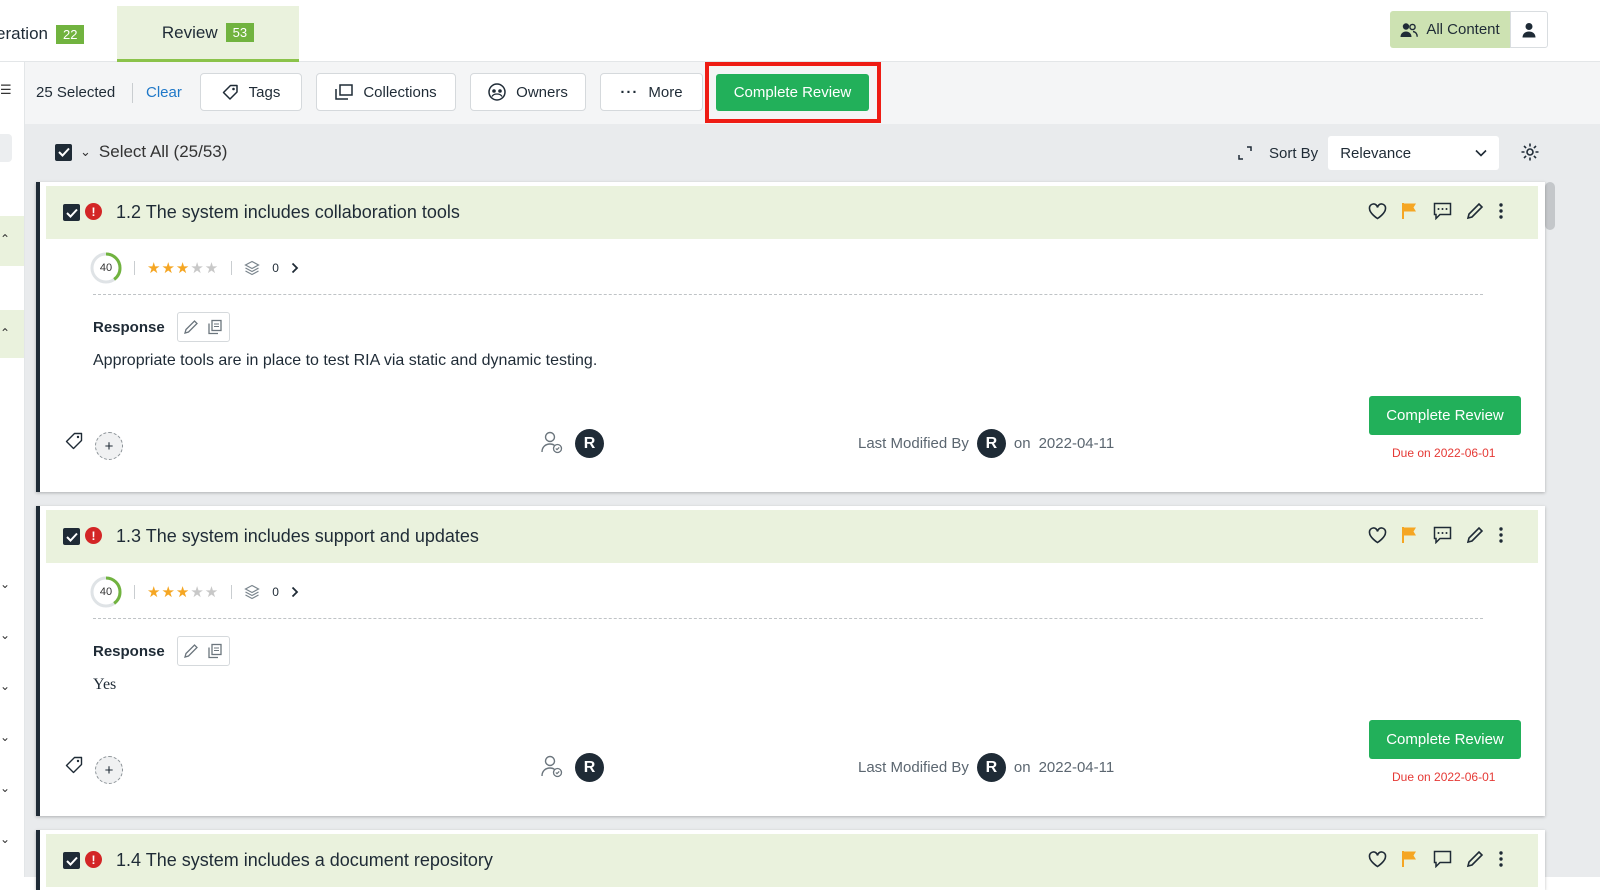  I want to click on all-content-label: All Content, so click(1463, 29).